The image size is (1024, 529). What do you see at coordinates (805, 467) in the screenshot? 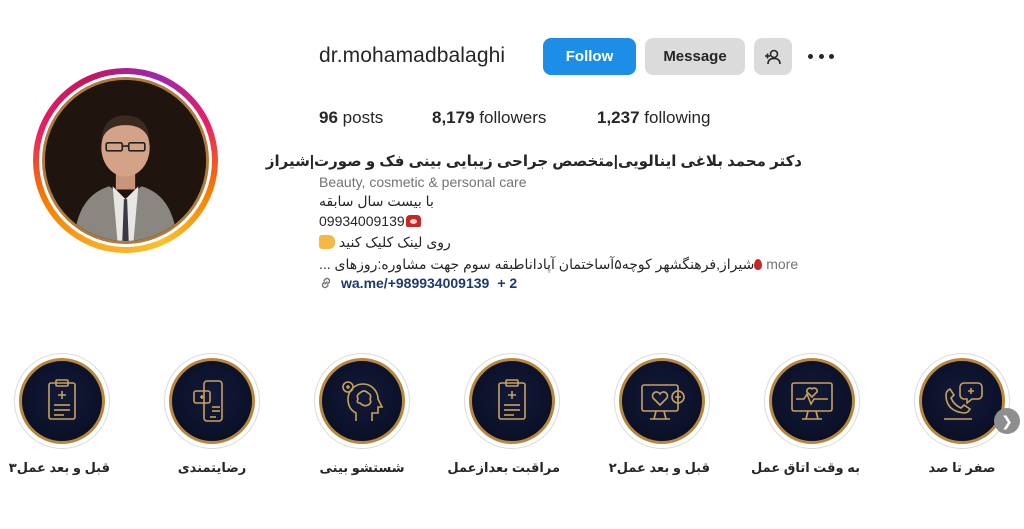
I see `highlight-label: به وقت اتاق عمل` at bounding box center [805, 467].